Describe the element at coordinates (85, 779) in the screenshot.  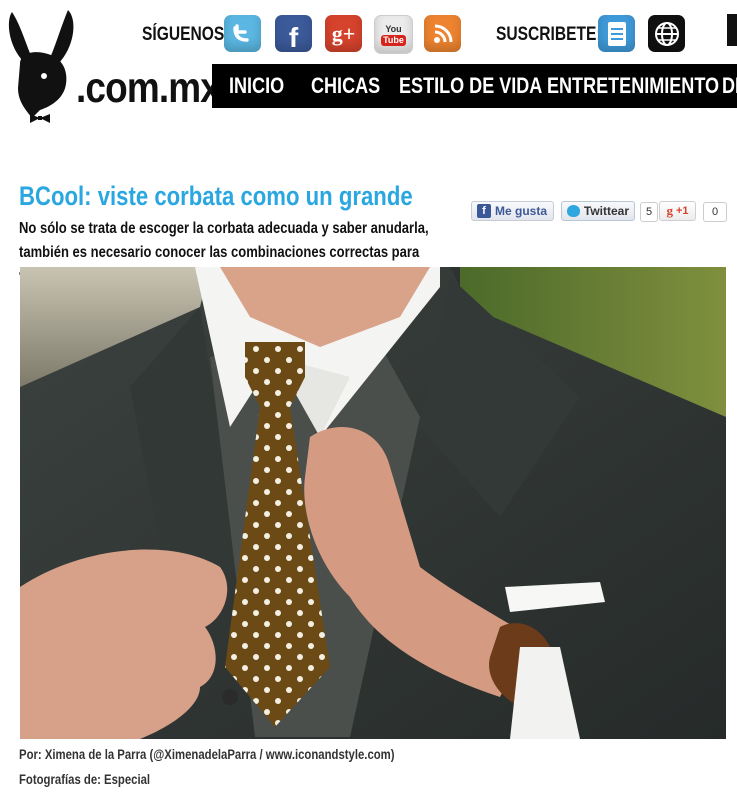
I see `photo-credit: Fotografías de: Especial` at that location.